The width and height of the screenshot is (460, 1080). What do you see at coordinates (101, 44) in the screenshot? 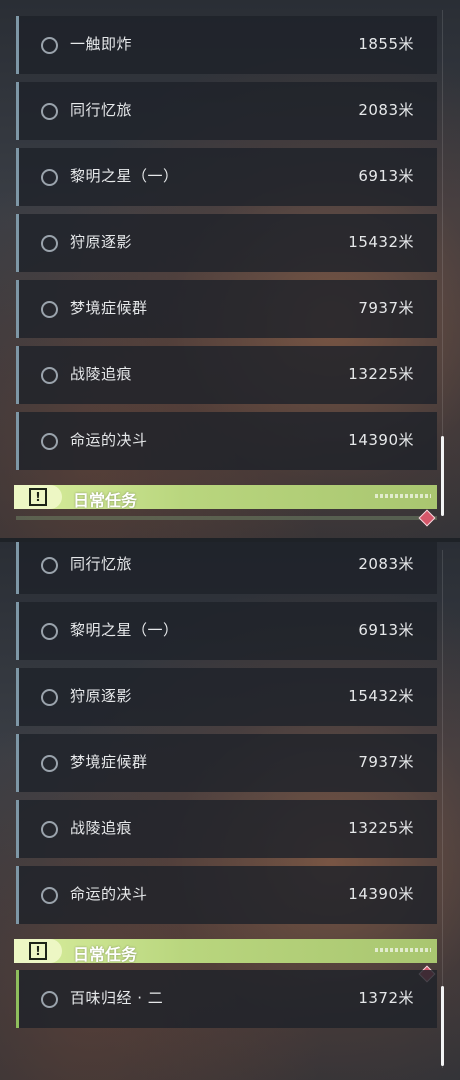
I see `quest-title: 一触即炸` at bounding box center [101, 44].